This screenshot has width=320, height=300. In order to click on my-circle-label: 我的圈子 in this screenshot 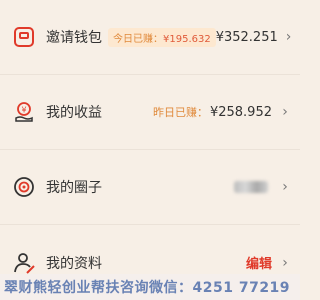, I will do `click(74, 188)`.